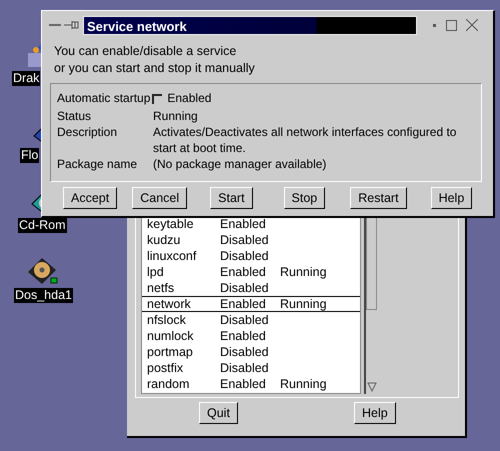 The height and width of the screenshot is (451, 500). Describe the element at coordinates (183, 224) in the screenshot. I see `service-name: keytable` at that location.